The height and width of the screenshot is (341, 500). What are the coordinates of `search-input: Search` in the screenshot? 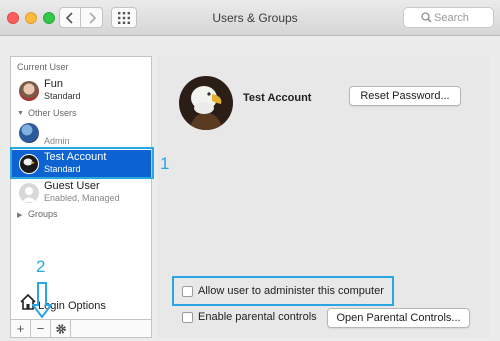 It's located at (448, 17).